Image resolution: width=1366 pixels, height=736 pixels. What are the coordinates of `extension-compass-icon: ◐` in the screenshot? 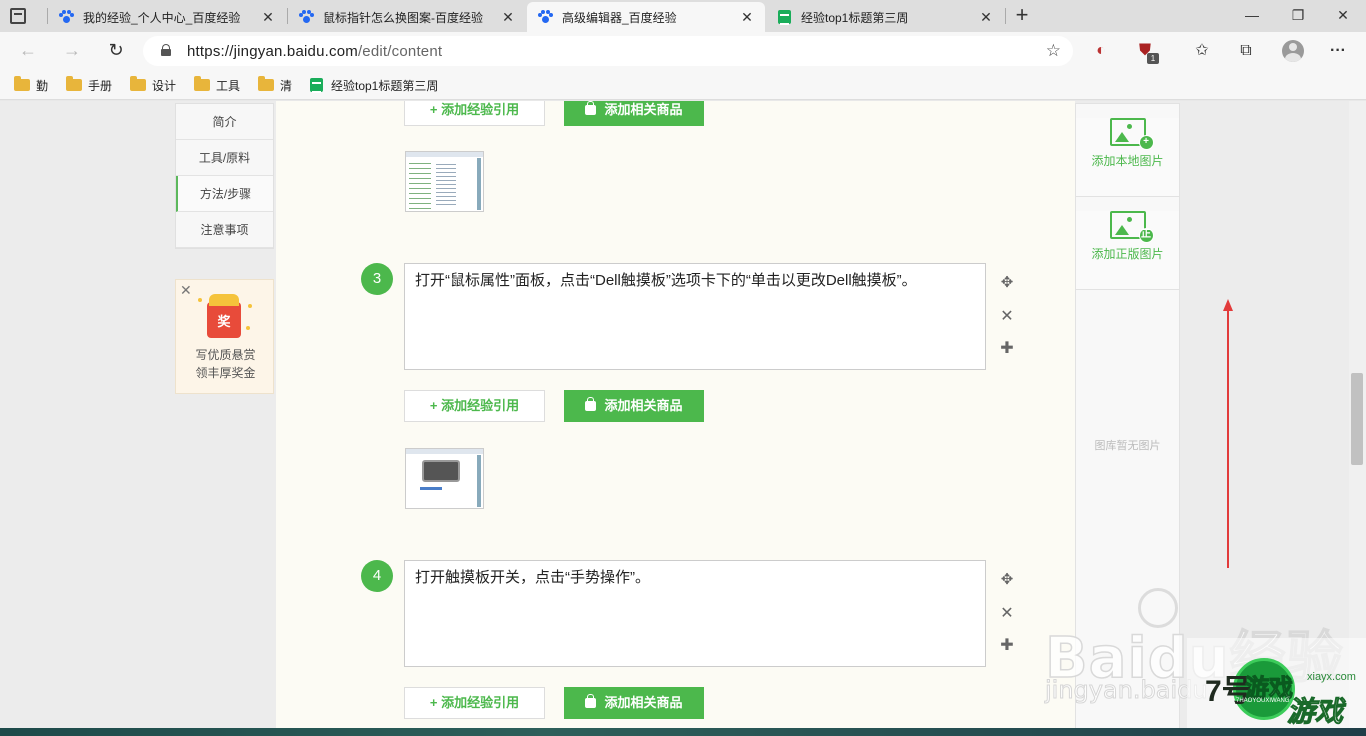 It's located at (1101, 51).